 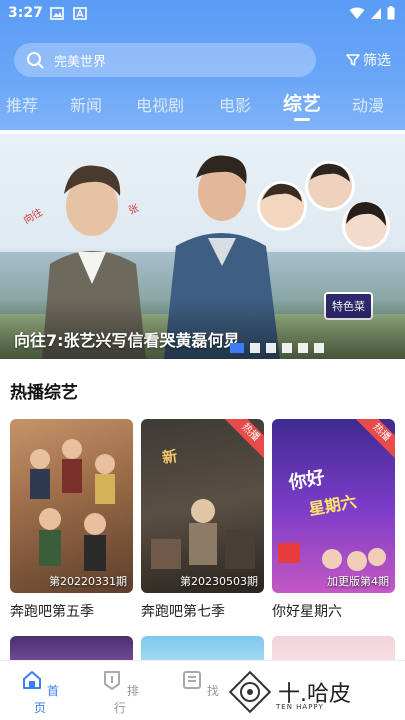 What do you see at coordinates (289, 692) in the screenshot?
I see `watermark-logo: 十.哈皮 TEN HAPPY` at bounding box center [289, 692].